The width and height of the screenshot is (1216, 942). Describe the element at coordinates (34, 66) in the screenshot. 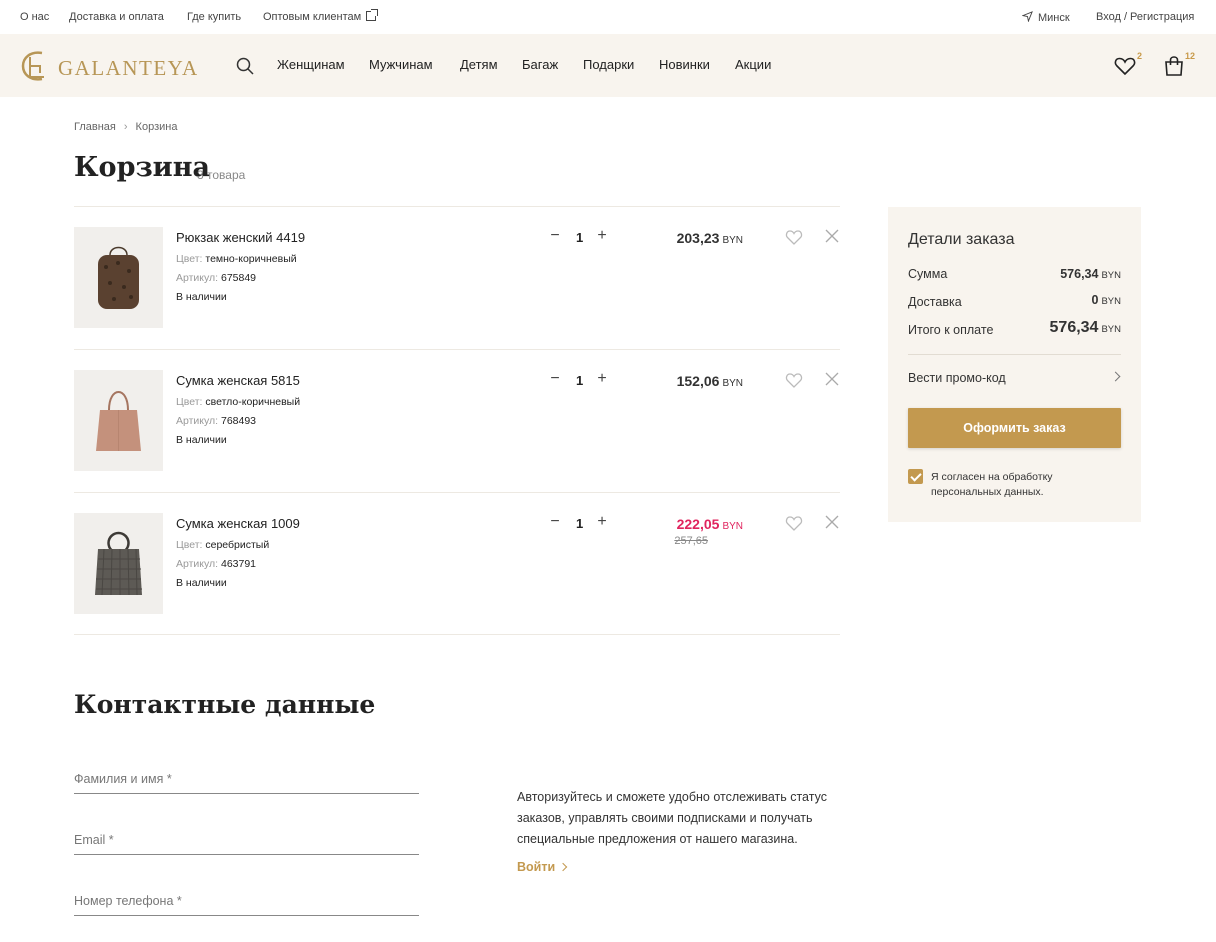

I see `logo-monogram-icon` at that location.